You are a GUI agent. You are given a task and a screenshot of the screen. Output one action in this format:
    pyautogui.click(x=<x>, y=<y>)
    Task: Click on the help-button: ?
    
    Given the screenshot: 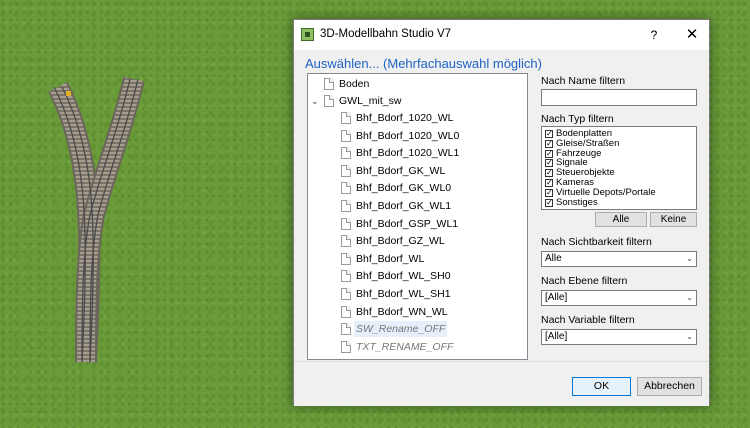 What is the action you would take?
    pyautogui.click(x=654, y=35)
    